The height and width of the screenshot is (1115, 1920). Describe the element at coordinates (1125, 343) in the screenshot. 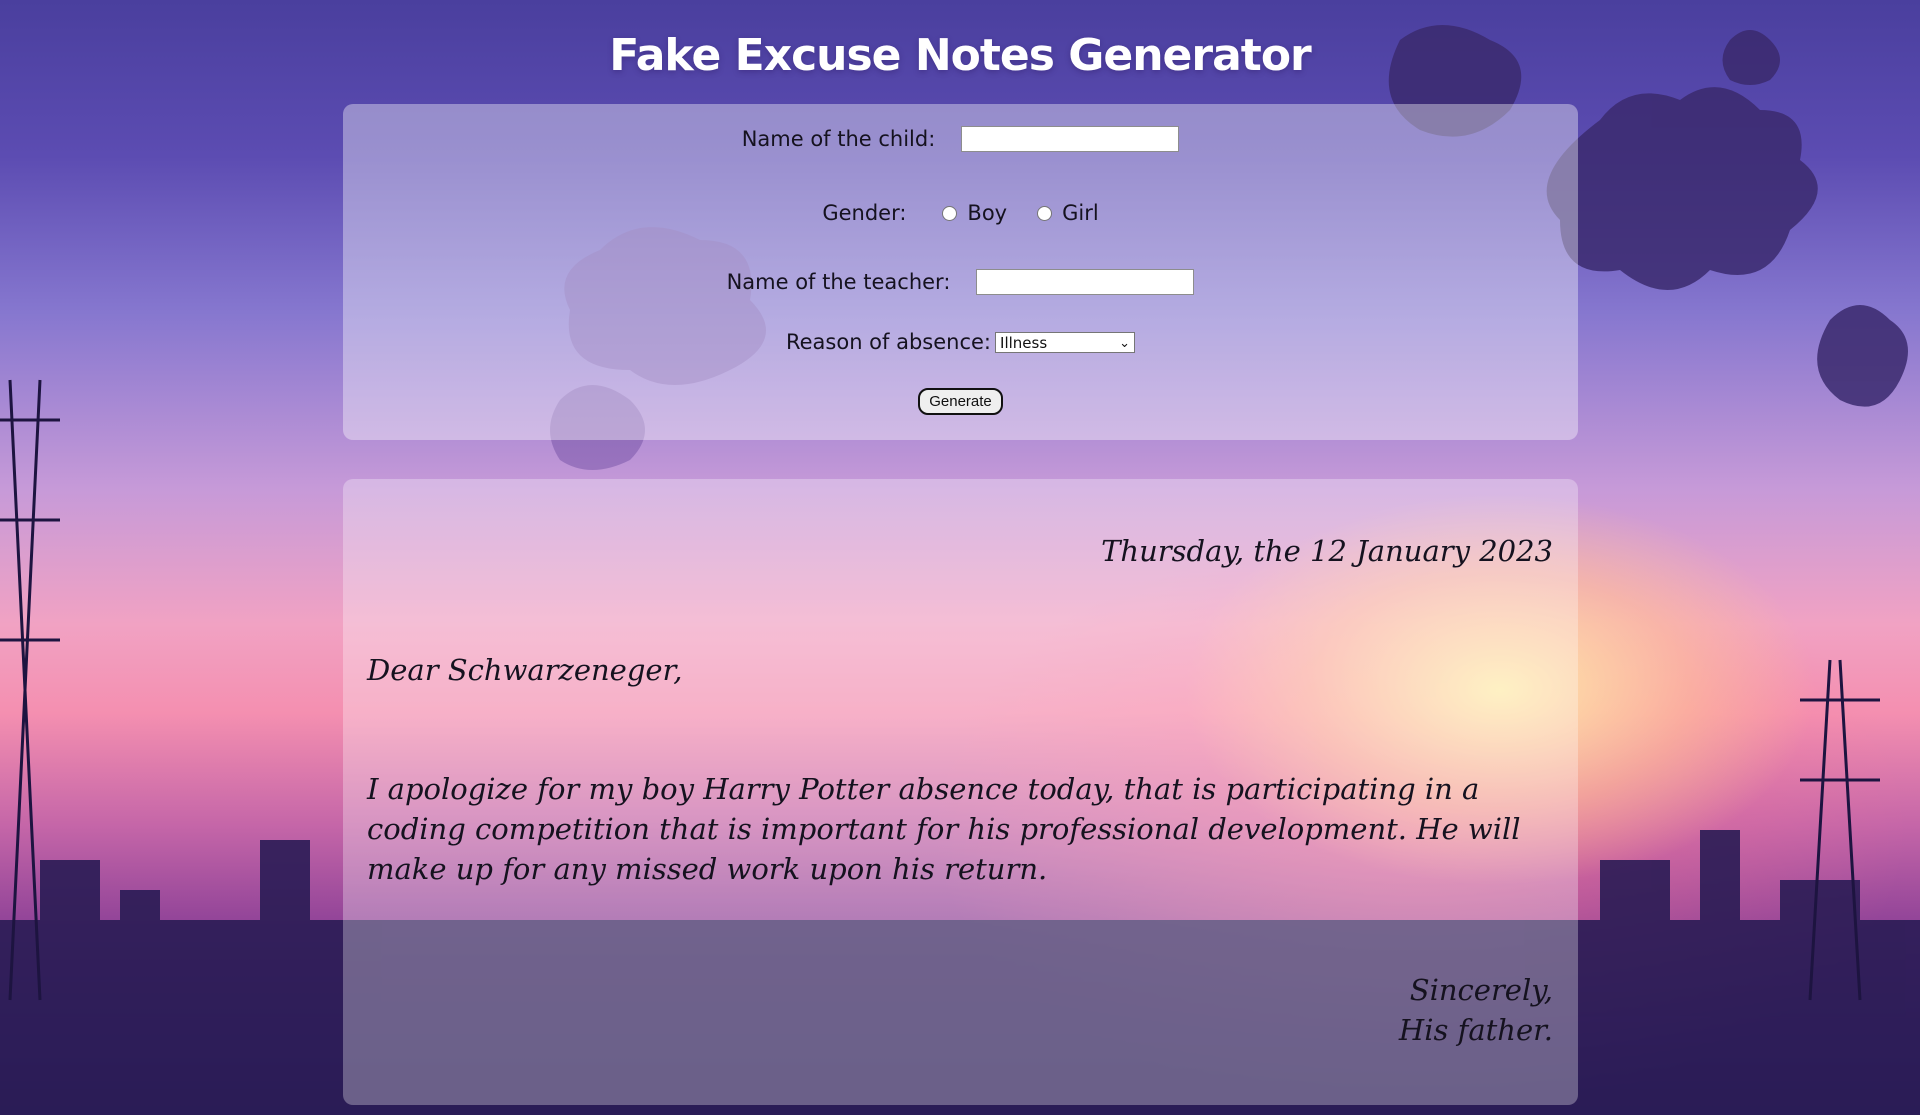

I see `chevron-down-icon: ⌄` at that location.